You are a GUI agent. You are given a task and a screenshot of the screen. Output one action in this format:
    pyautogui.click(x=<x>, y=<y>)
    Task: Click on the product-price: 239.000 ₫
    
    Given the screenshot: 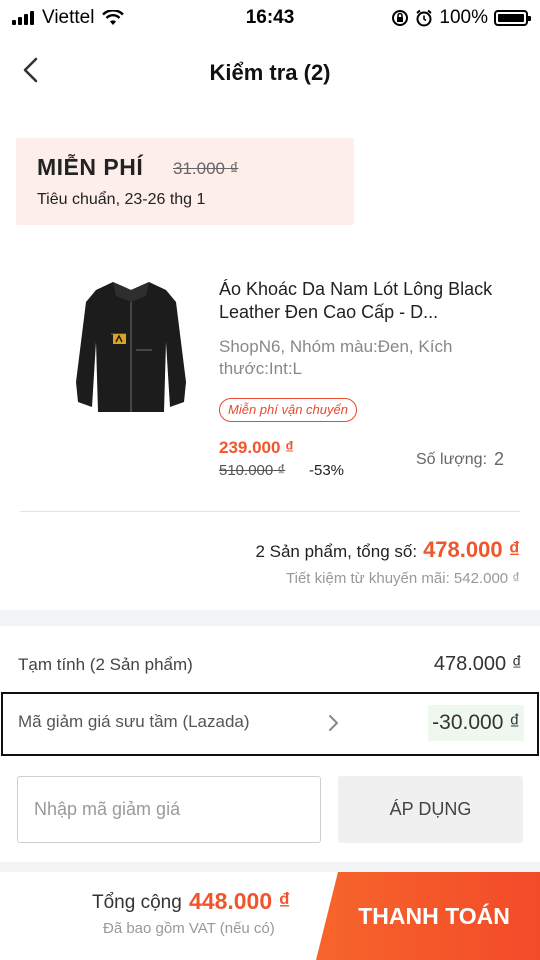 What is the action you would take?
    pyautogui.click(x=256, y=447)
    